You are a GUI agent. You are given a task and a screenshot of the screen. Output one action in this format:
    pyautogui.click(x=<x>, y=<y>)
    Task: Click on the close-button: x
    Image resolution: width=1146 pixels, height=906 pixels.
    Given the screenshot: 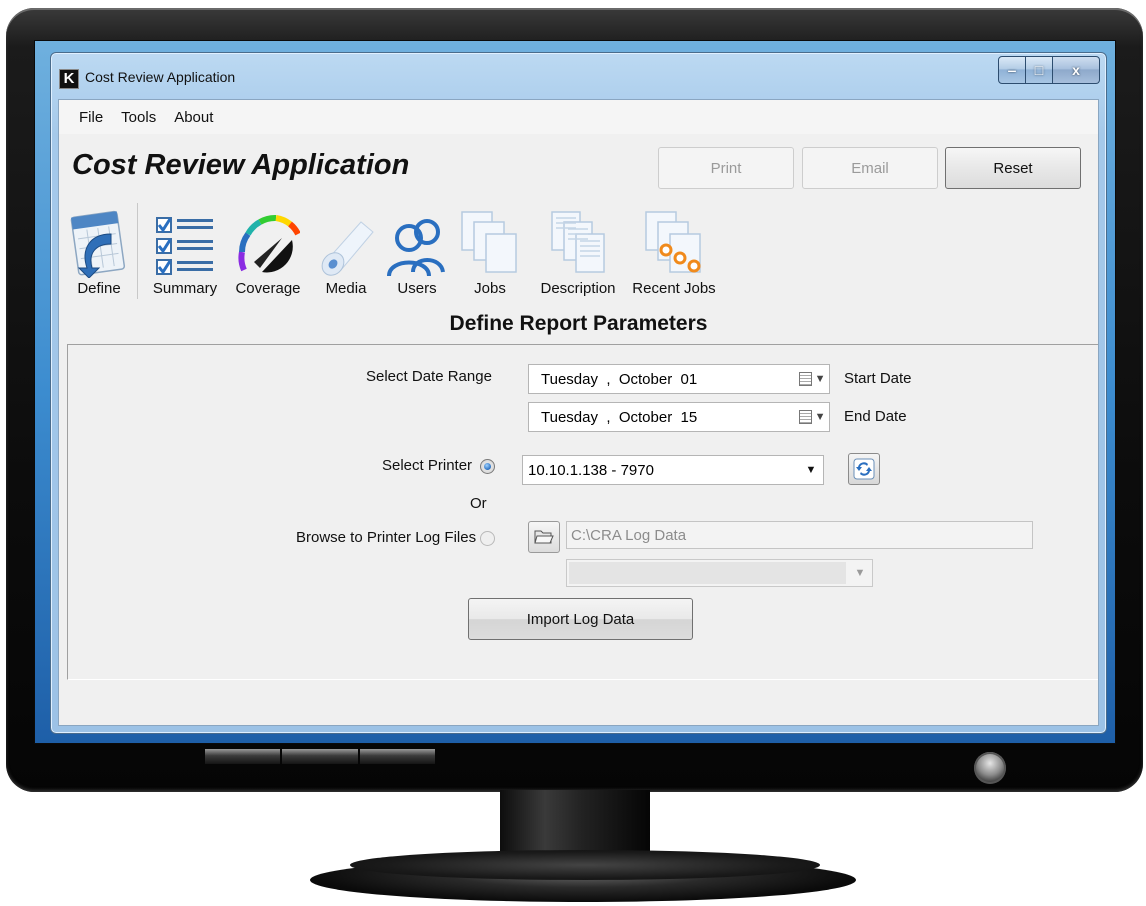 What is the action you would take?
    pyautogui.click(x=1076, y=70)
    